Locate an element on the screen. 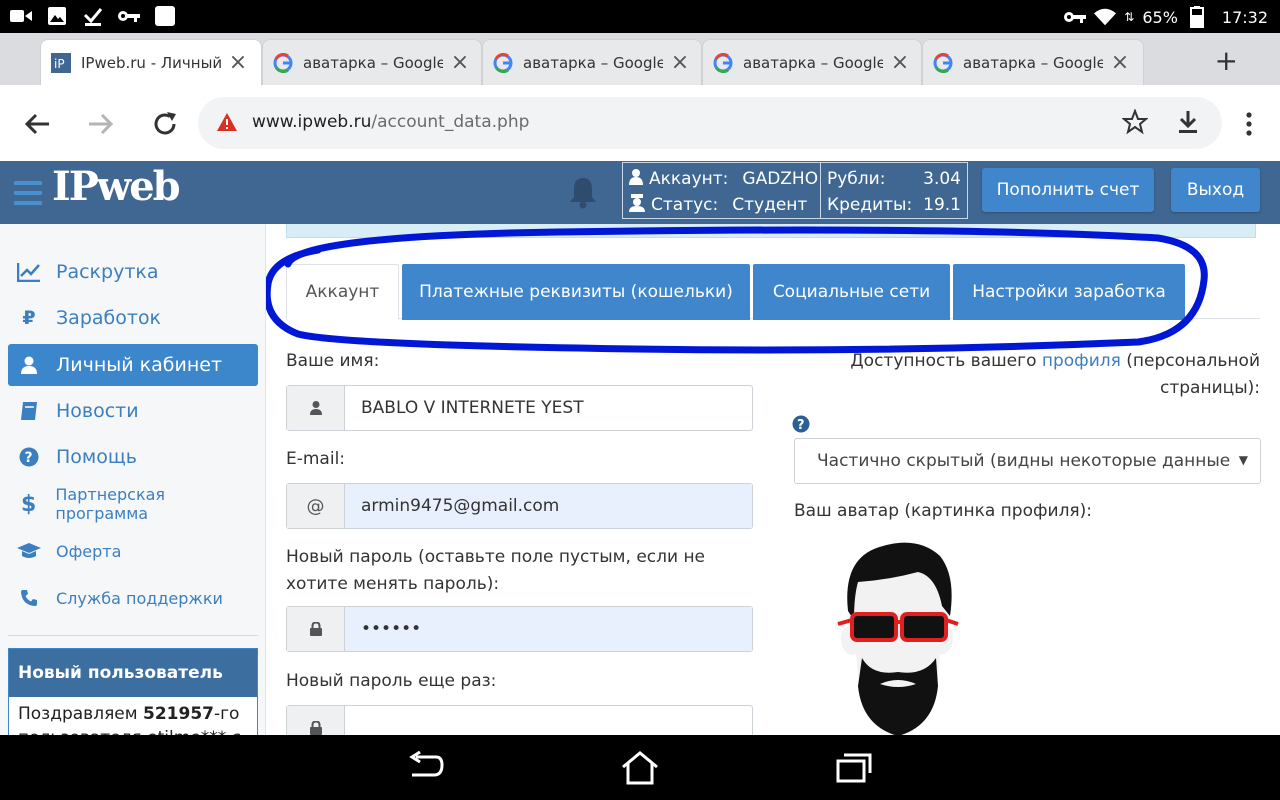  android-status-bar: ⇅ 65% 17:32 is located at coordinates (640, 16).